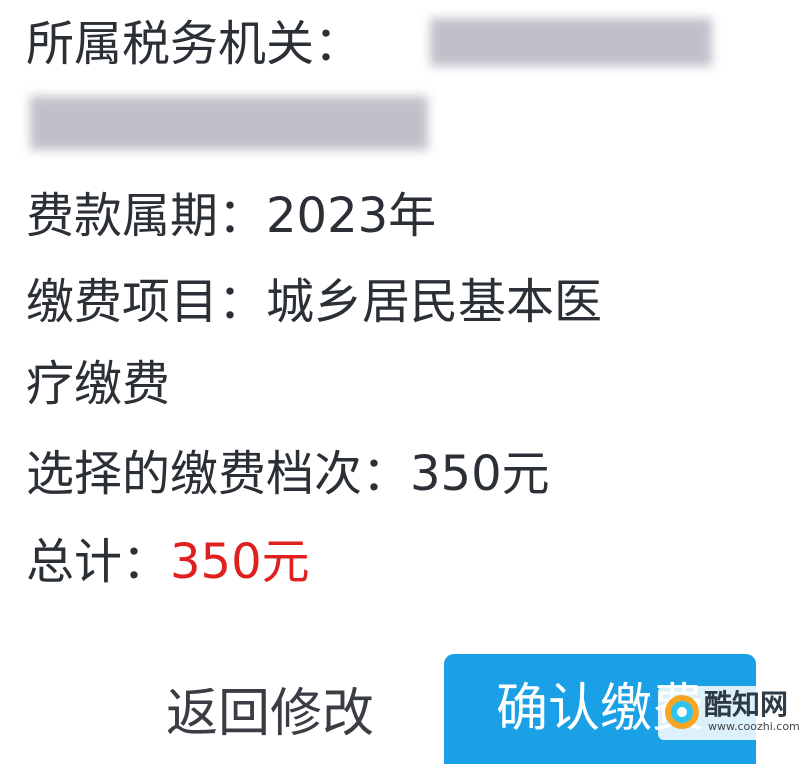  I want to click on payment-item-value: 城乡居民基本医, so click(434, 302).